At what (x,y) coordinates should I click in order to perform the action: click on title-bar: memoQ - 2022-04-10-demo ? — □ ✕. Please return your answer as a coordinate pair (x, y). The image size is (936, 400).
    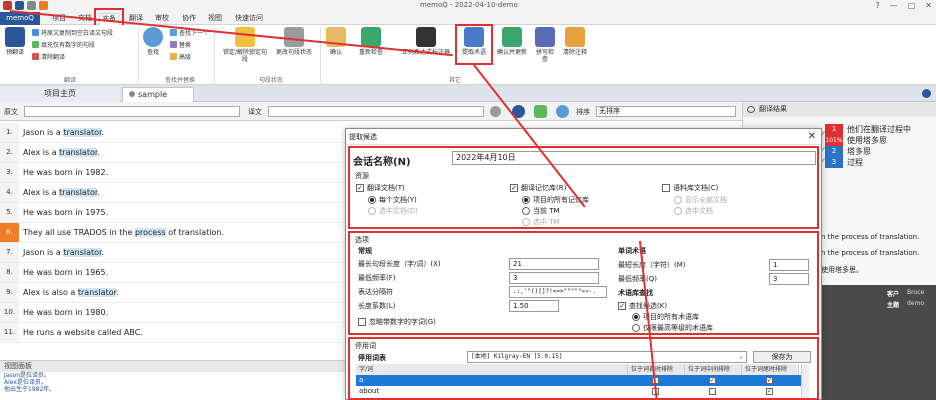
    Looking at the image, I should click on (468, 6).